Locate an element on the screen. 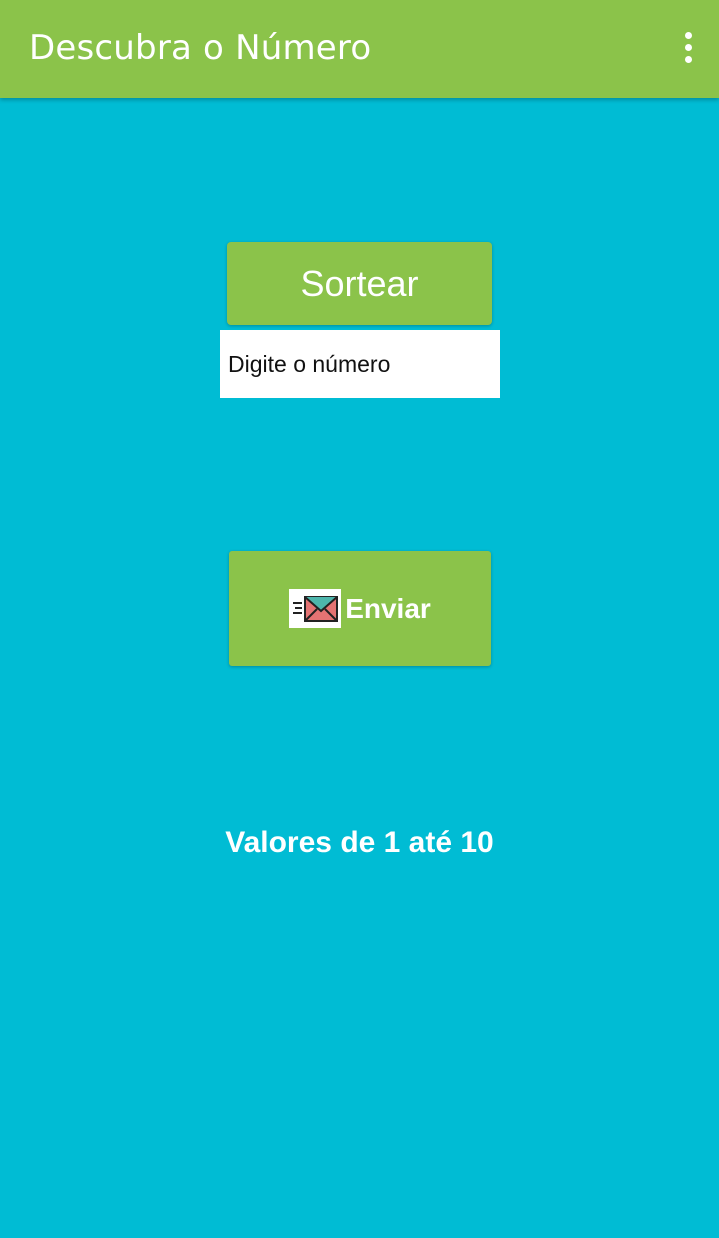 This screenshot has width=719, height=1238. number-input-placeholder: Digite o número is located at coordinates (309, 363).